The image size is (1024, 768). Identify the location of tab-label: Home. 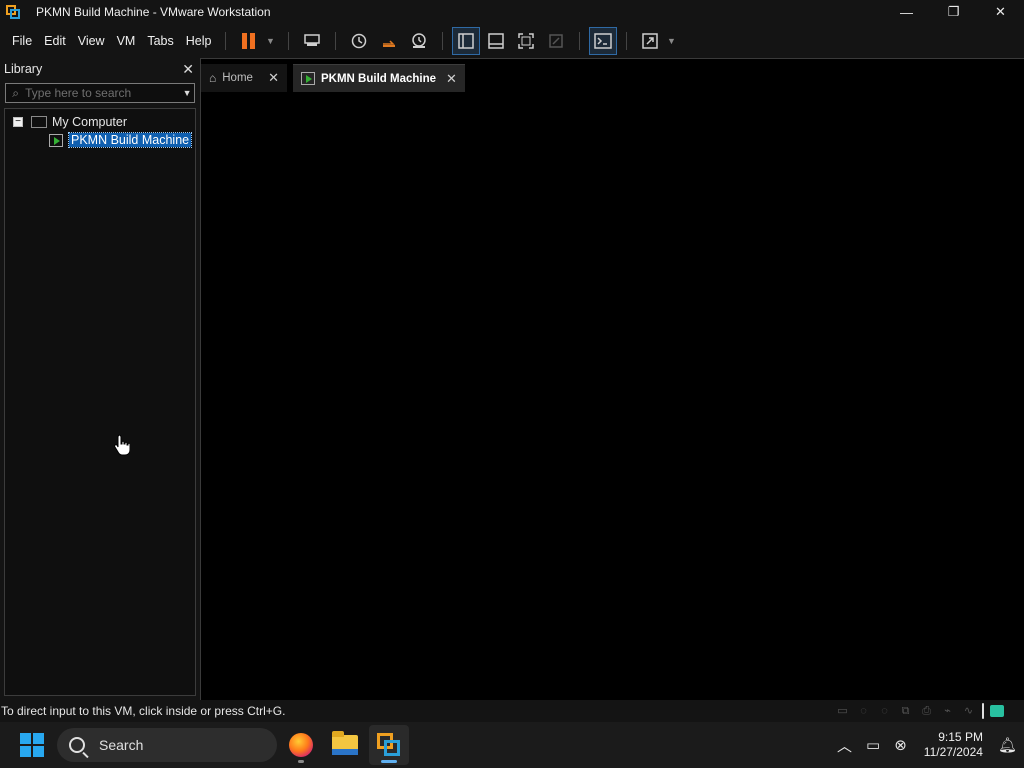
(237, 78).